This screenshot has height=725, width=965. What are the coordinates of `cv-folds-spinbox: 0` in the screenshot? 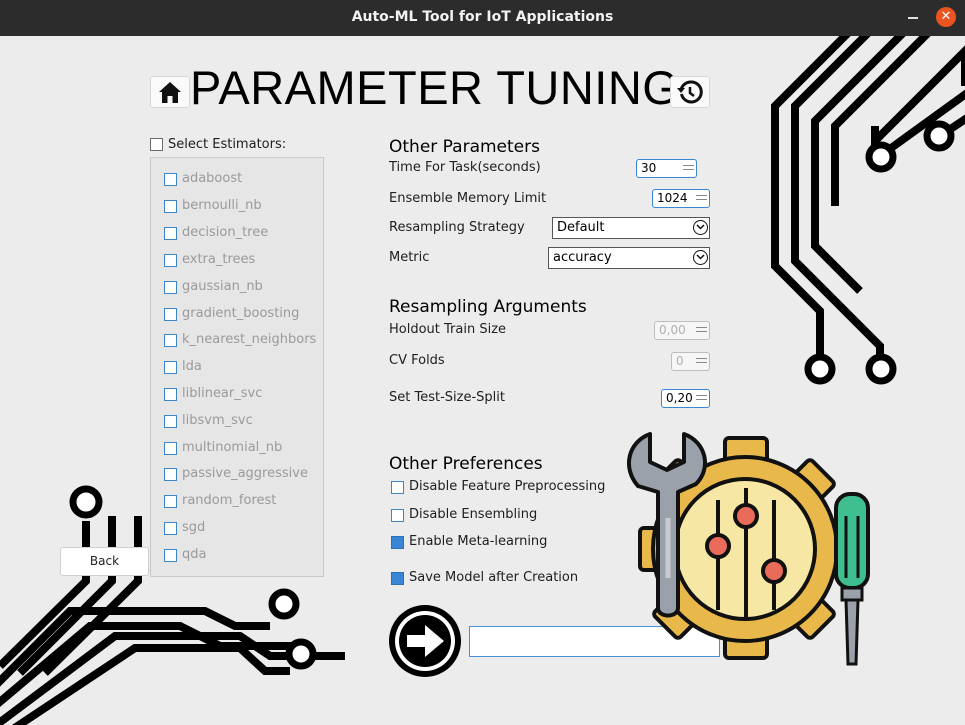 It's located at (690, 361).